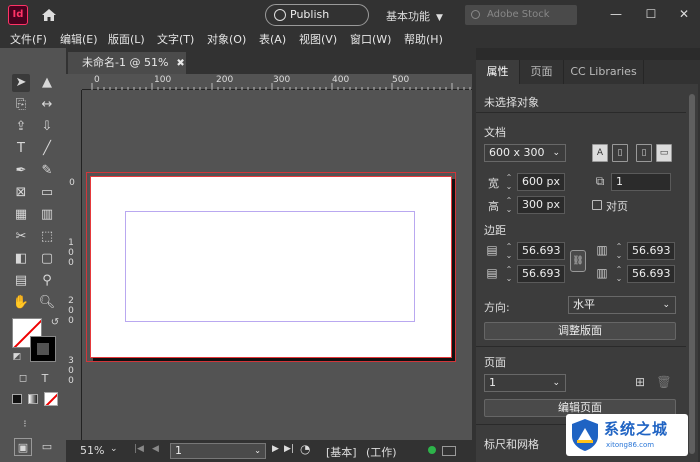 The height and width of the screenshot is (462, 700). What do you see at coordinates (21, 105) in the screenshot?
I see `page-tool-icon: ⎘` at bounding box center [21, 105].